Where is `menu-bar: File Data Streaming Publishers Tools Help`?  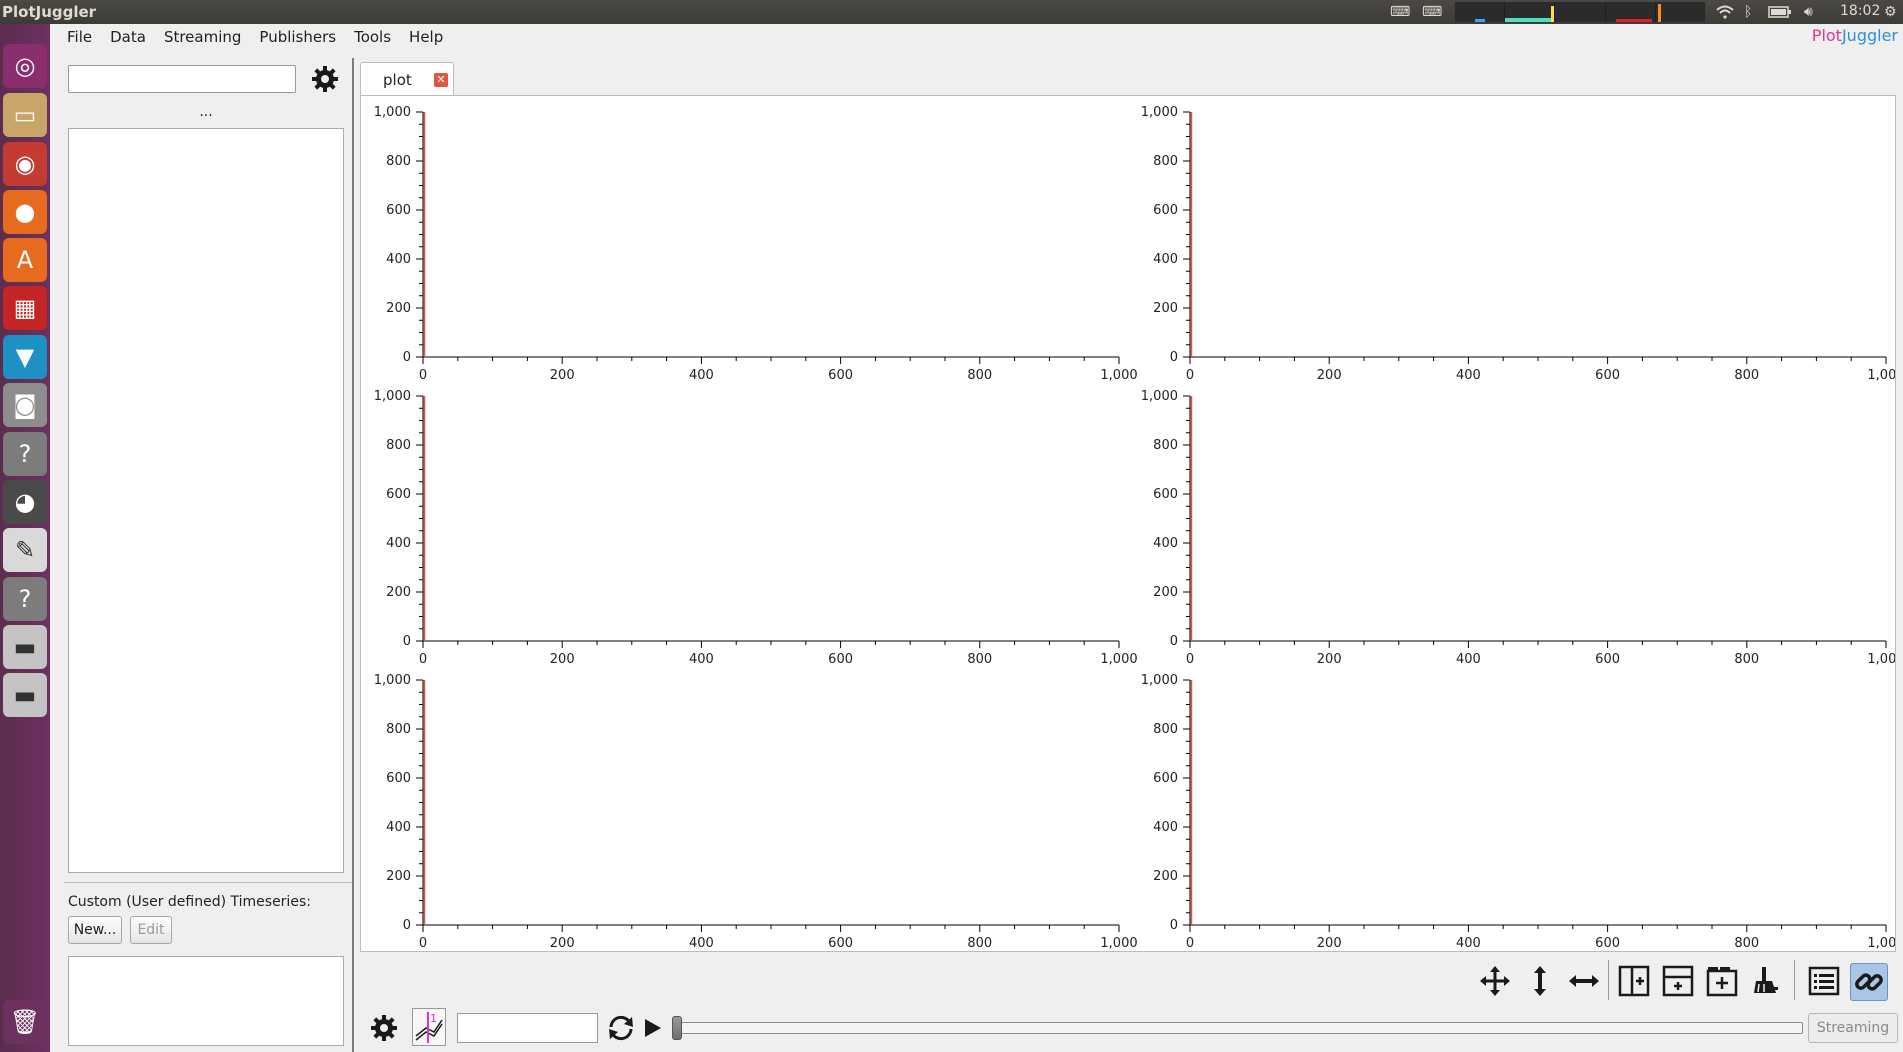 menu-bar: File Data Streaming Publishers Tools Help is located at coordinates (255, 37).